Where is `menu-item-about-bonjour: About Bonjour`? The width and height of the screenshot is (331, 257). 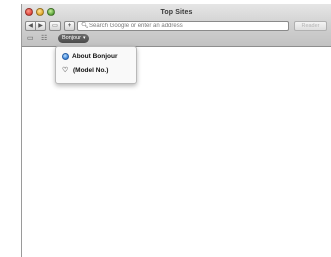 menu-item-about-bonjour: About Bonjour is located at coordinates (90, 56).